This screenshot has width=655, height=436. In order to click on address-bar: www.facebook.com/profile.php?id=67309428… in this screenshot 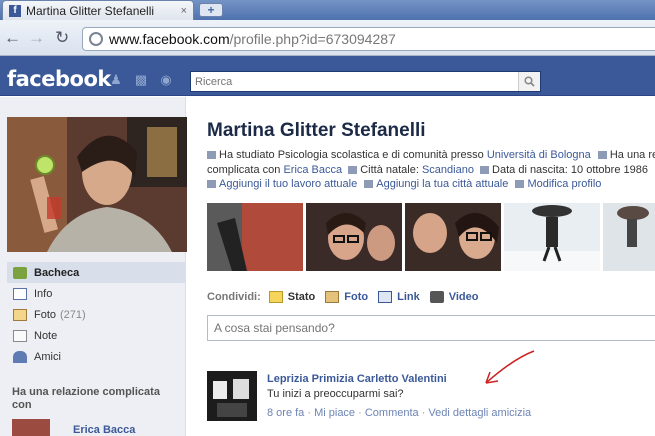, I will do `click(368, 39)`.